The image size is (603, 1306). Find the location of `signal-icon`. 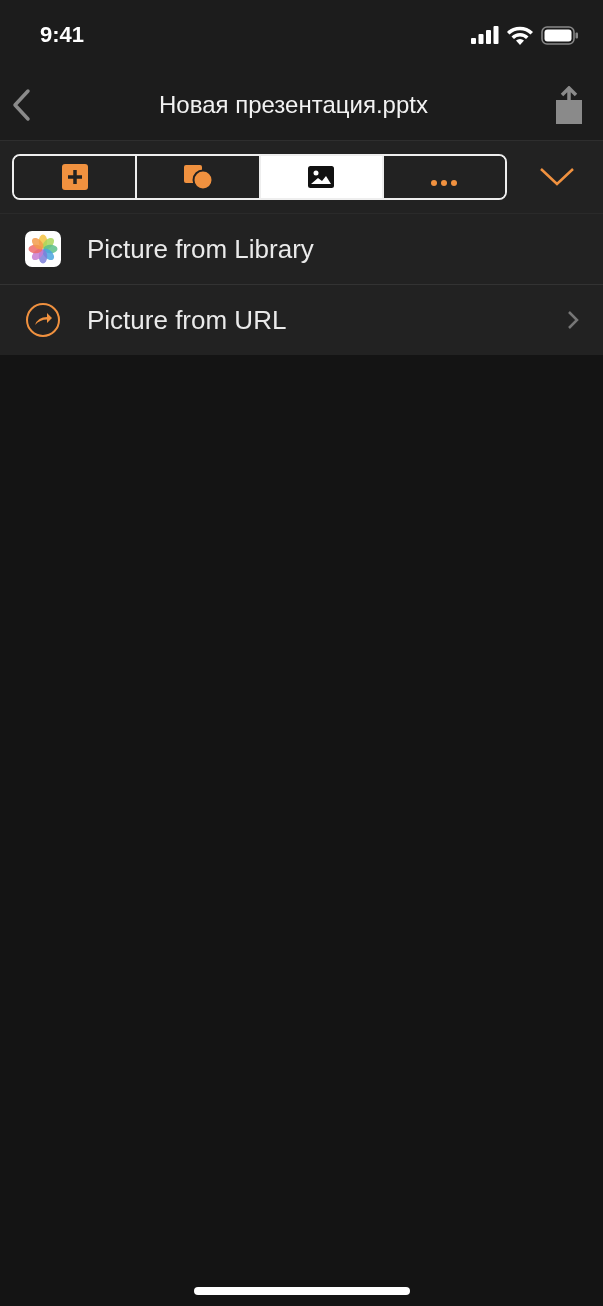

signal-icon is located at coordinates (485, 35).